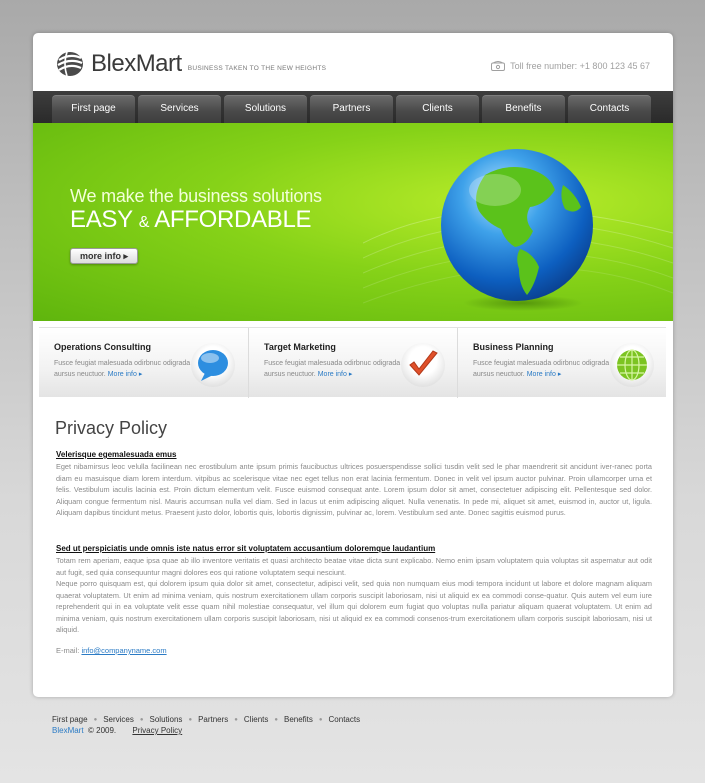  What do you see at coordinates (68, 730) in the screenshot?
I see `footer-brand: BlexMart` at bounding box center [68, 730].